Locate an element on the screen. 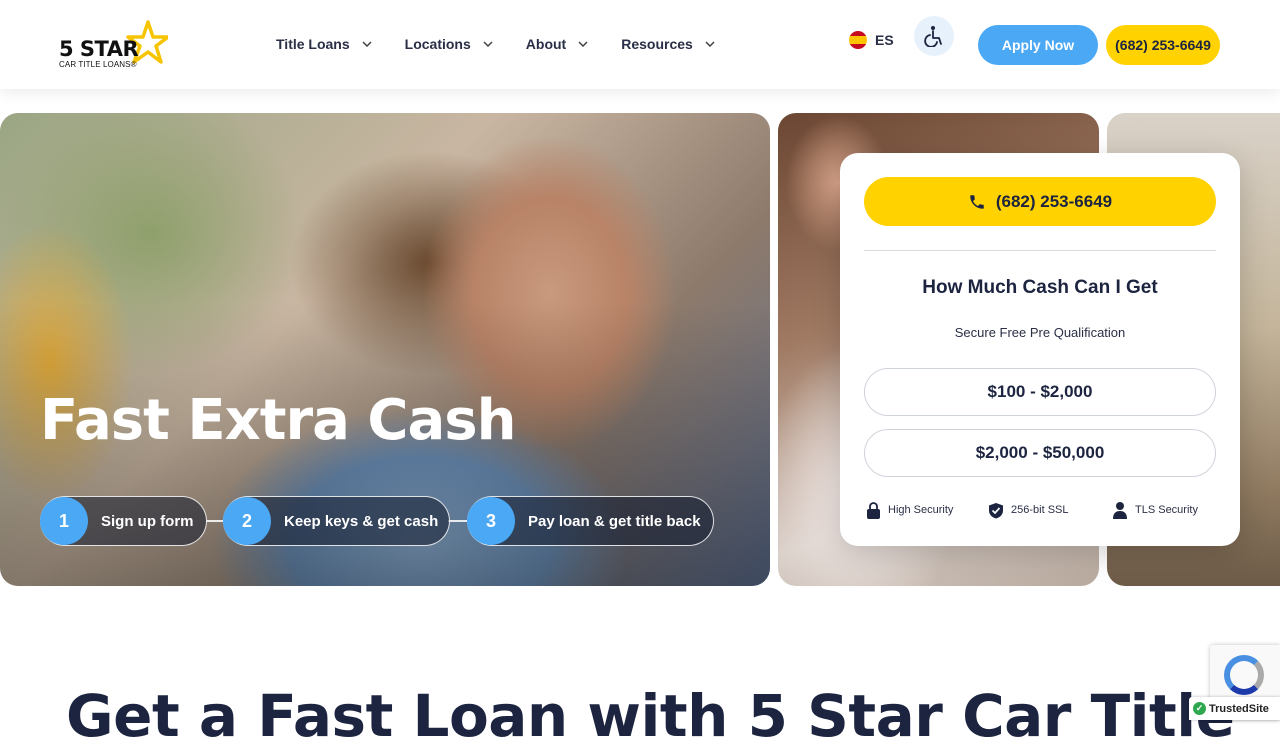 The height and width of the screenshot is (750, 1280). security-item-high: High Security is located at coordinates (926, 510).